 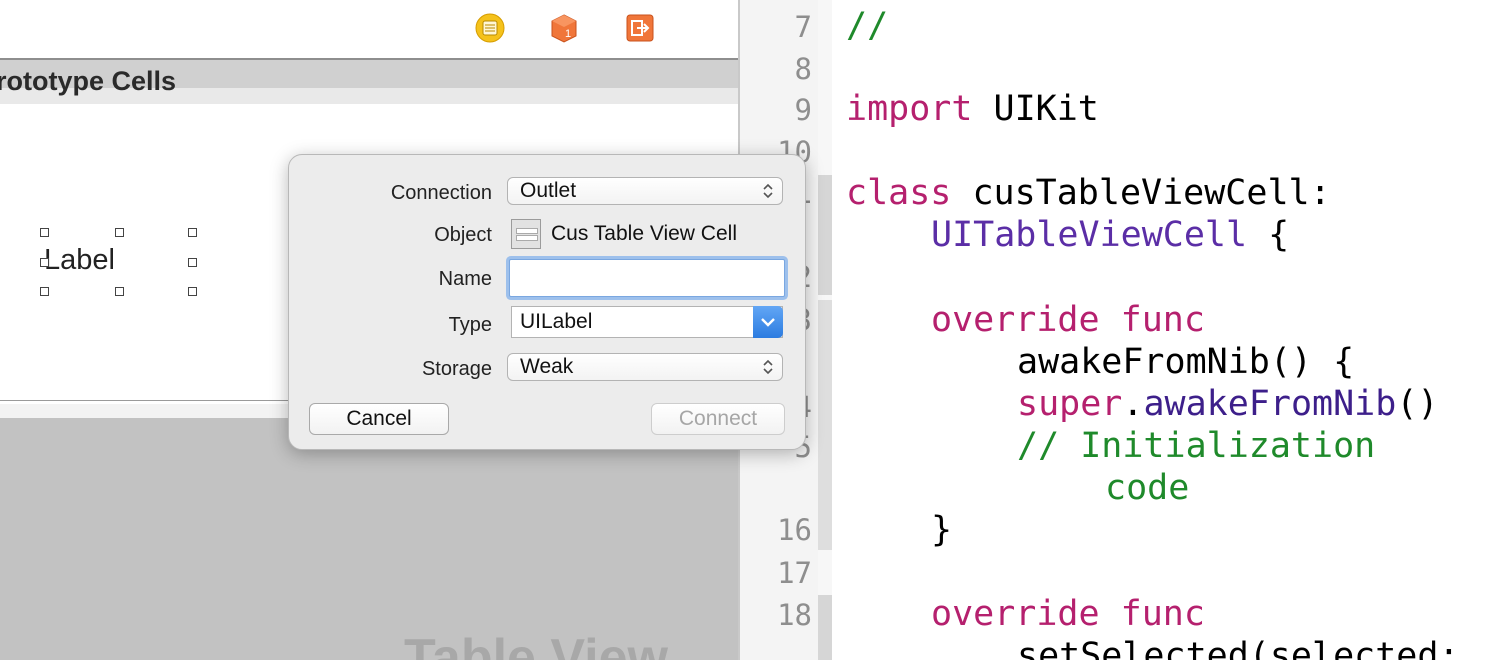 I want to click on line-number: 16, so click(x=794, y=530).